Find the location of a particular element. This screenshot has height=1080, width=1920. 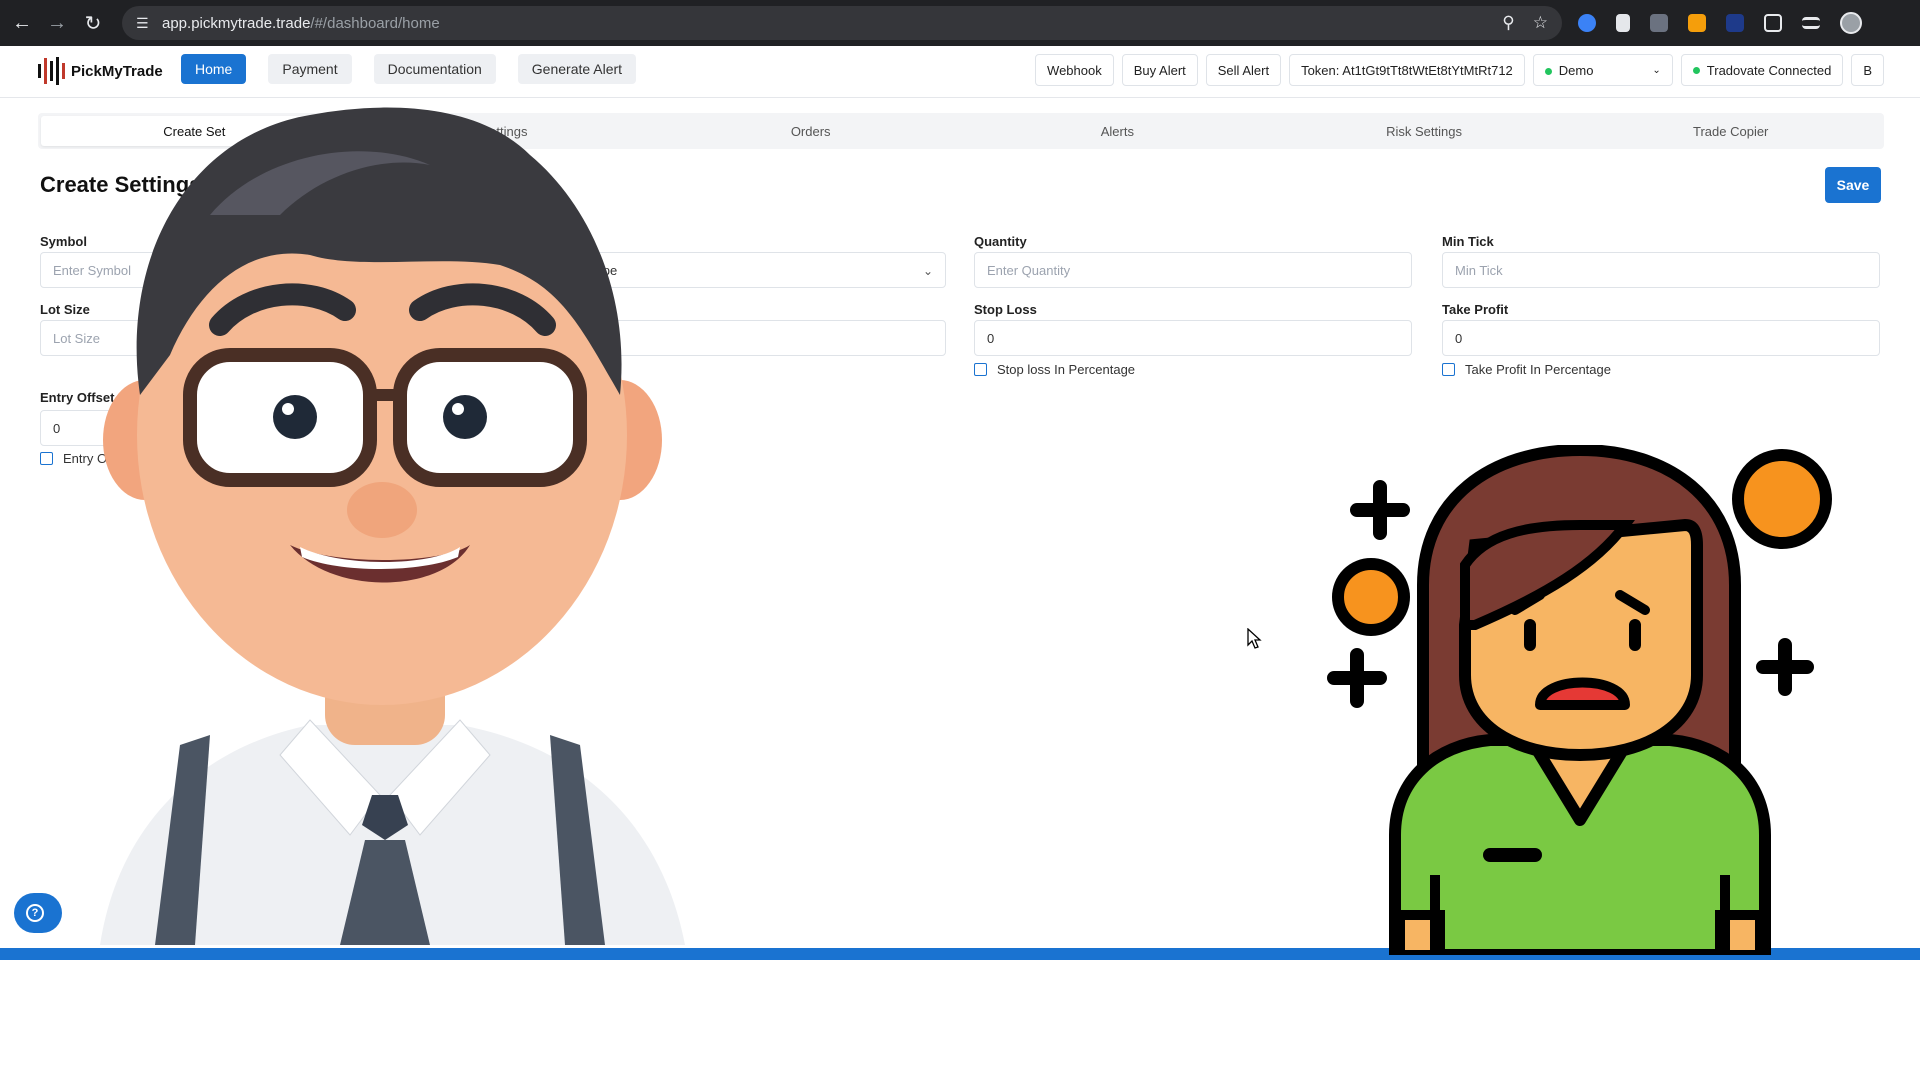

take-profit-percentage-label: Take Profit In Percentage is located at coordinates (1538, 369).